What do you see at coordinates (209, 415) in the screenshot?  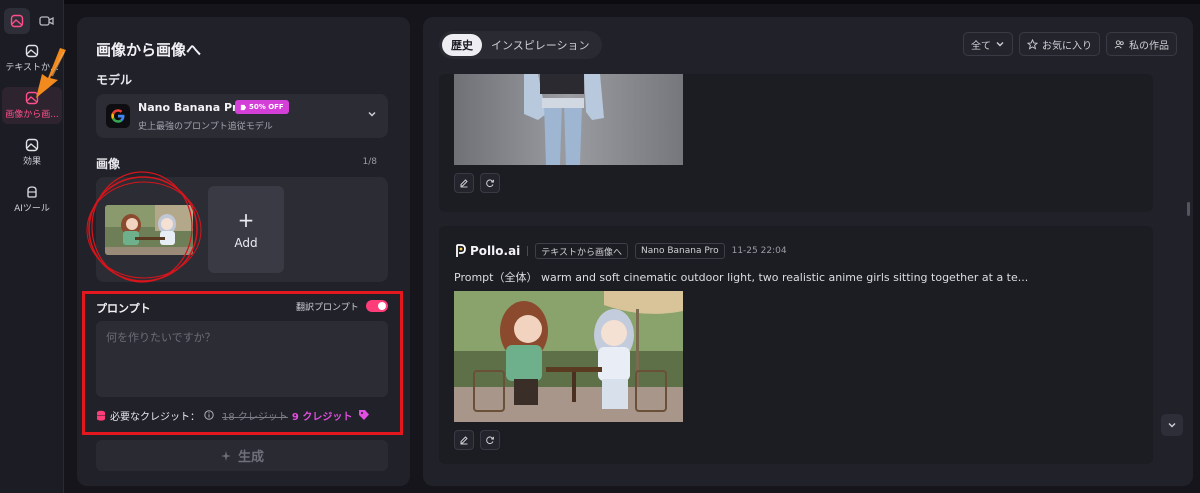 I see `info-icon` at bounding box center [209, 415].